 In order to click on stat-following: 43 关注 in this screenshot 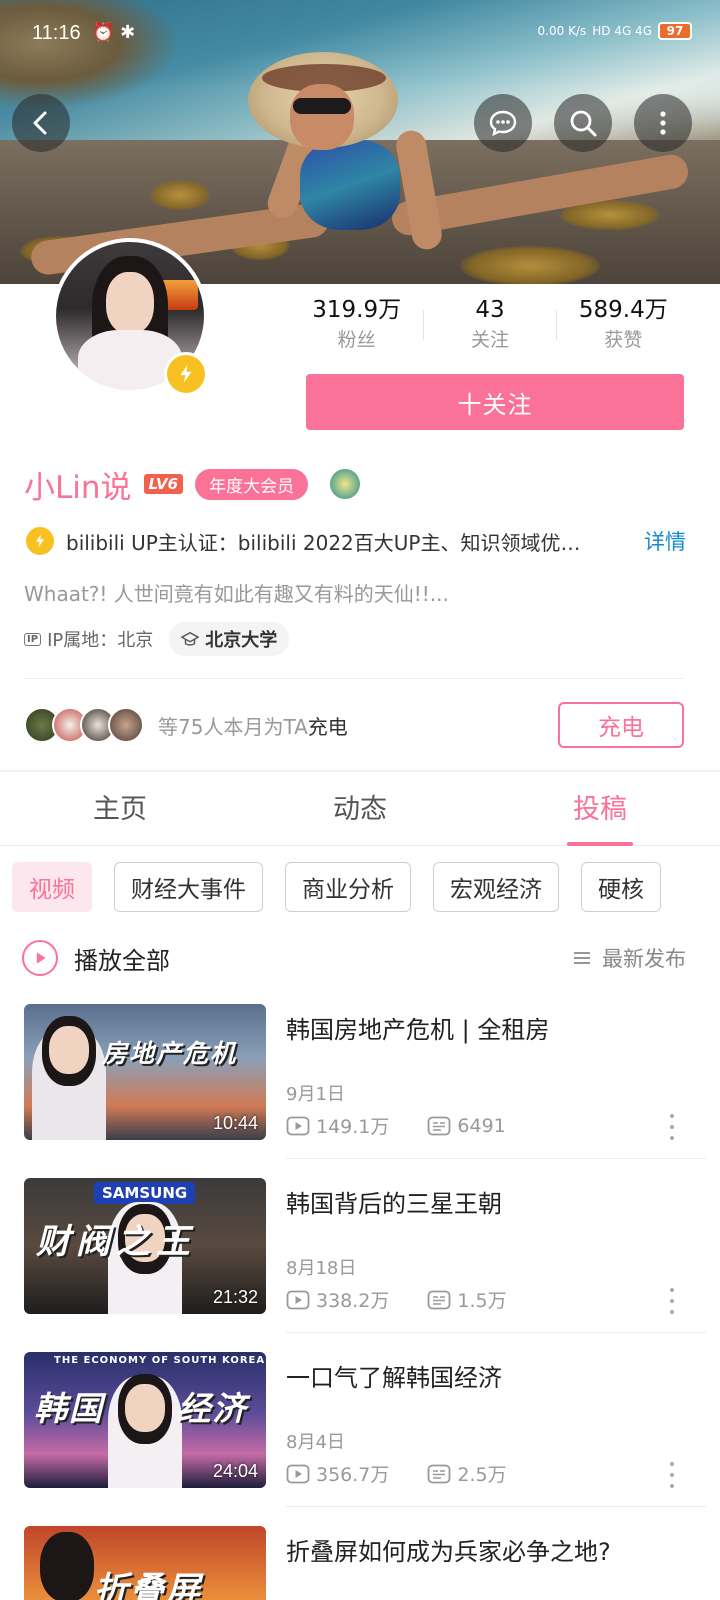, I will do `click(489, 326)`.